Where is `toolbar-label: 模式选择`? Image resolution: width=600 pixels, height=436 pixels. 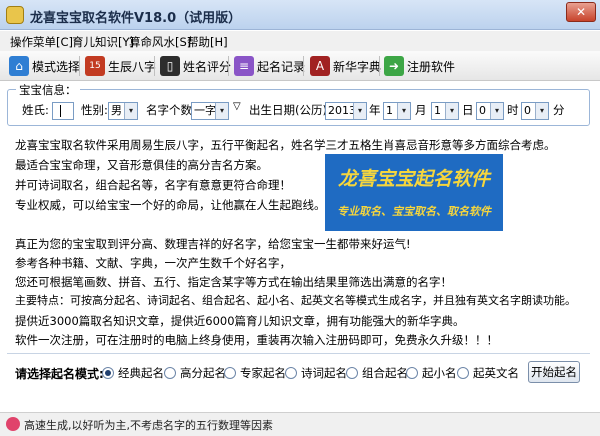
toolbar-label: 模式选择 is located at coordinates (56, 66).